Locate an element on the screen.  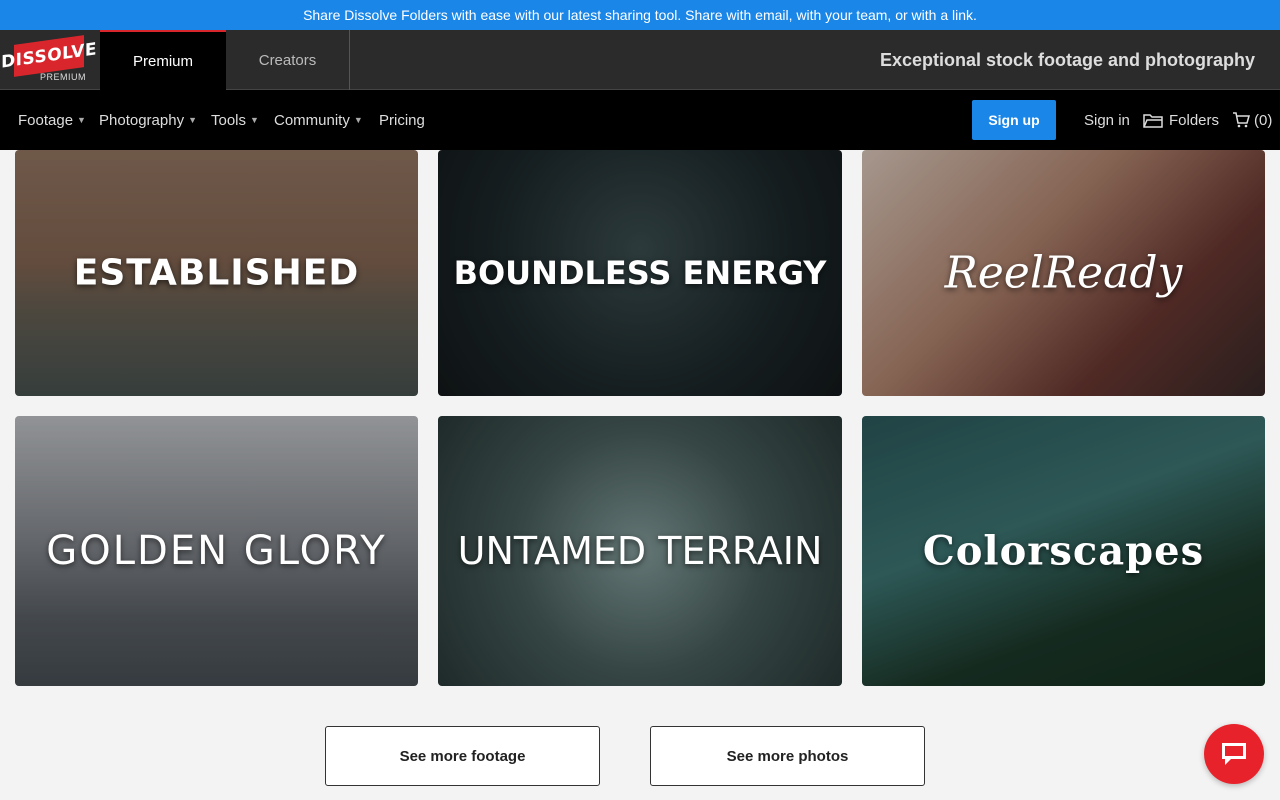
nav-pricing-label: Pricing is located at coordinates (402, 120).